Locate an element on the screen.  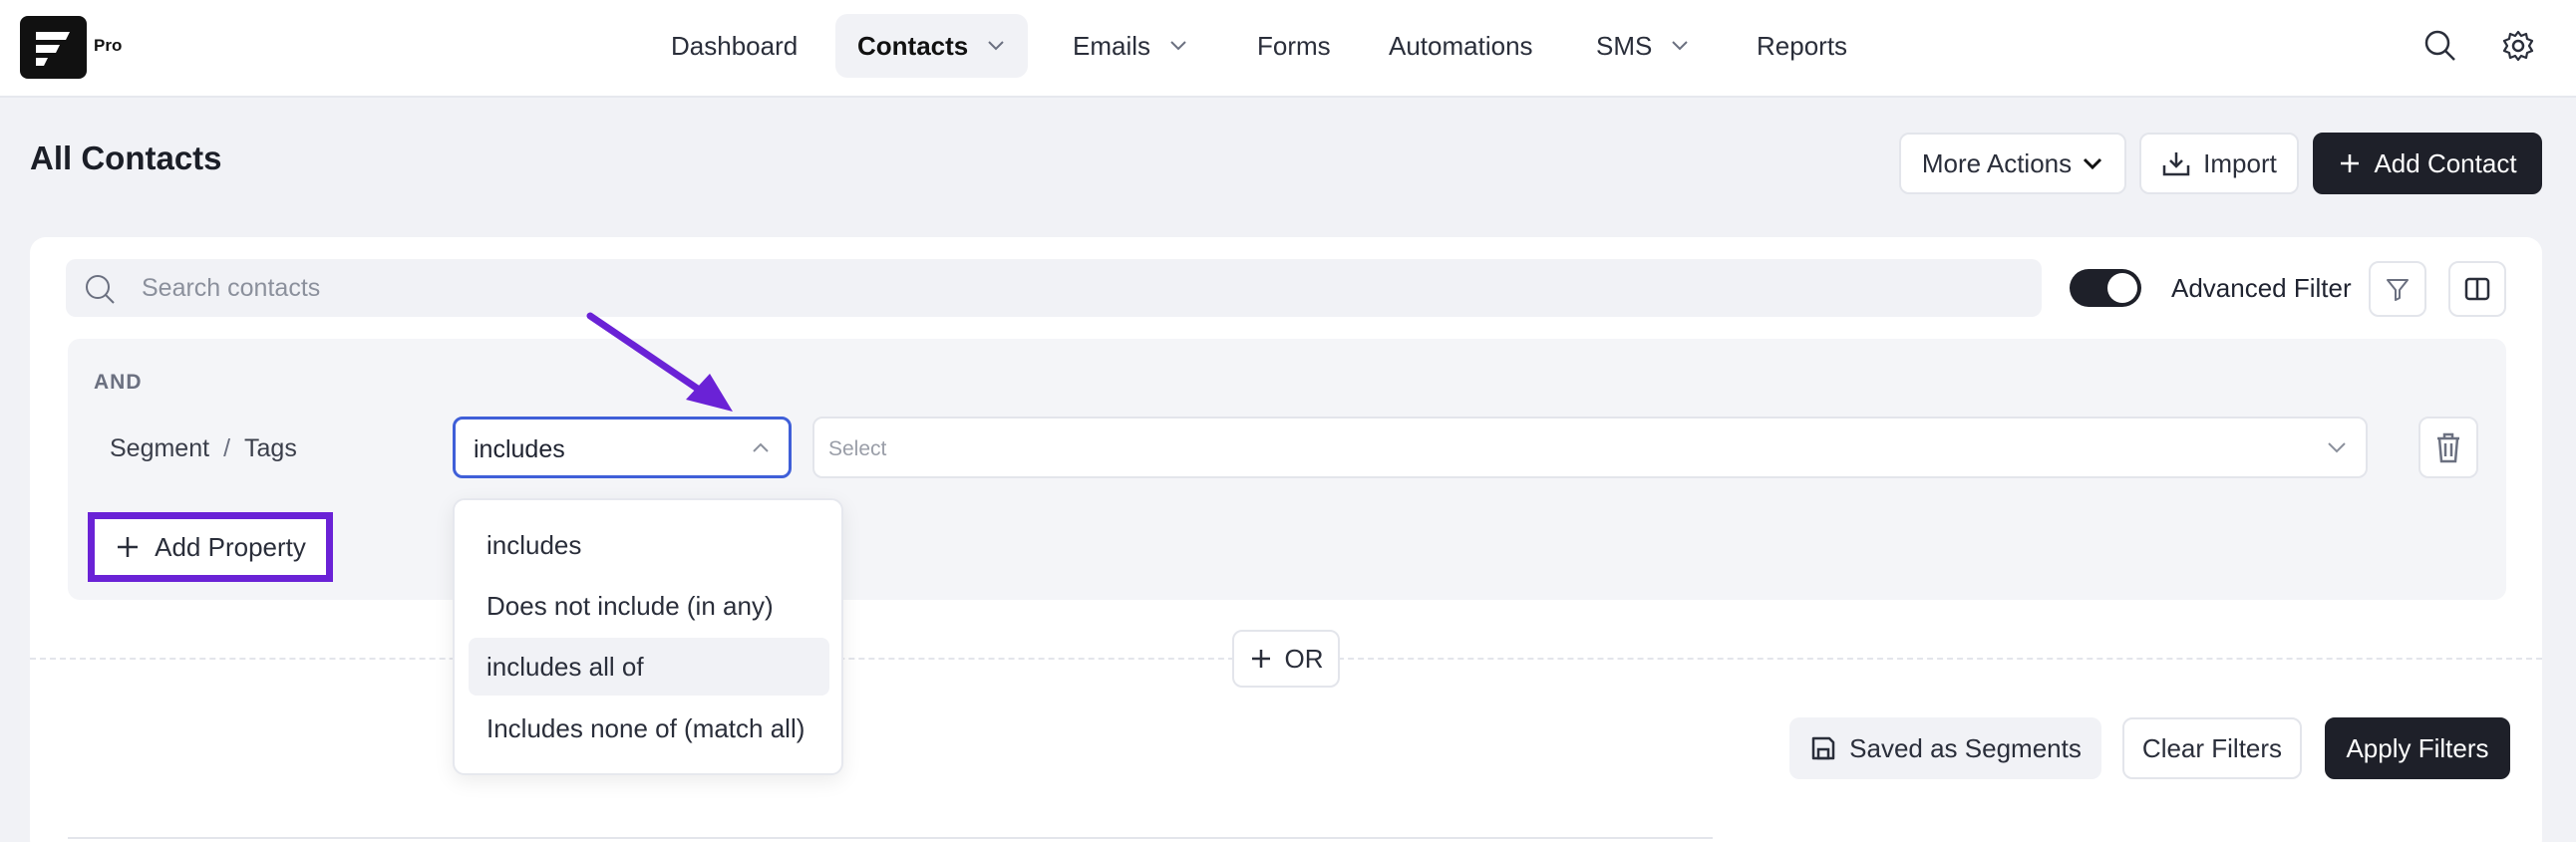
add-contact-button: Add Contact is located at coordinates (2427, 163).